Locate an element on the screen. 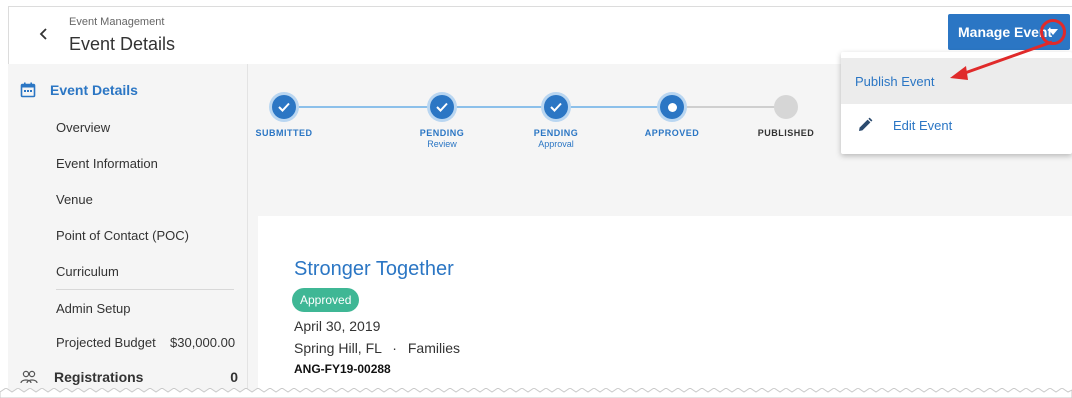  sidebar-item-registrations: Registrations 0 is located at coordinates (129, 377).